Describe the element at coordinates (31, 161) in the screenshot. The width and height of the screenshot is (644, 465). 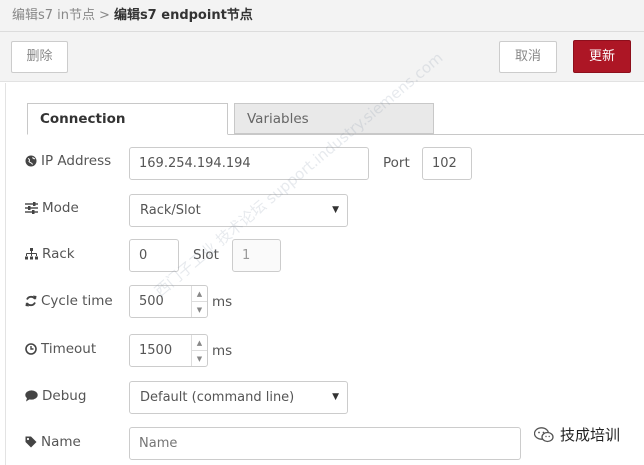
I see `globe-icon` at that location.